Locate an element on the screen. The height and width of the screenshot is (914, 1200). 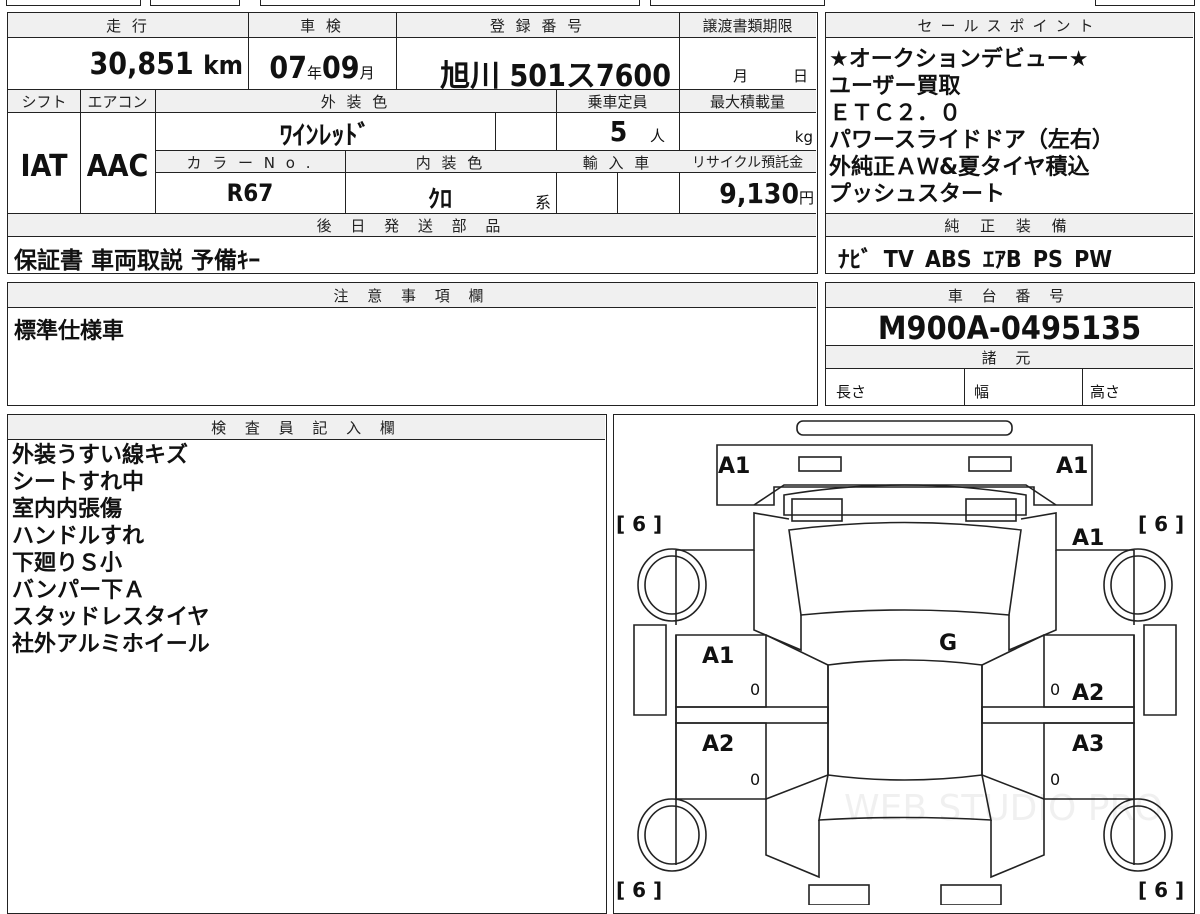
capacity-label: 乗車定員 is located at coordinates (617, 102).